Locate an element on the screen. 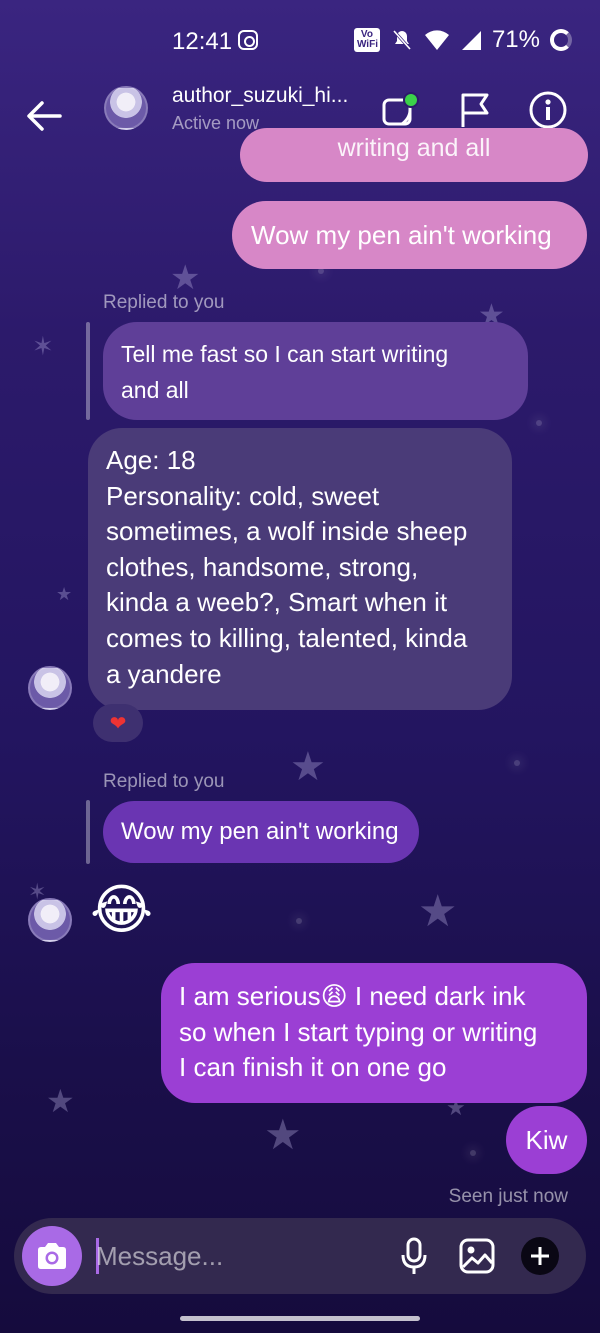 This screenshot has width=600, height=1333. add-icon is located at coordinates (540, 1256).